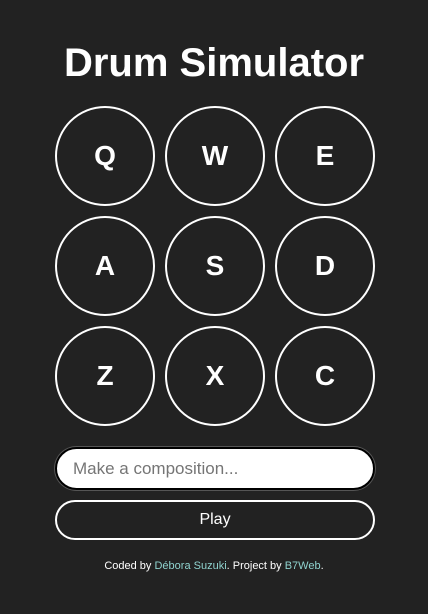 This screenshot has width=428, height=614. I want to click on drum-key-s: S, so click(215, 266).